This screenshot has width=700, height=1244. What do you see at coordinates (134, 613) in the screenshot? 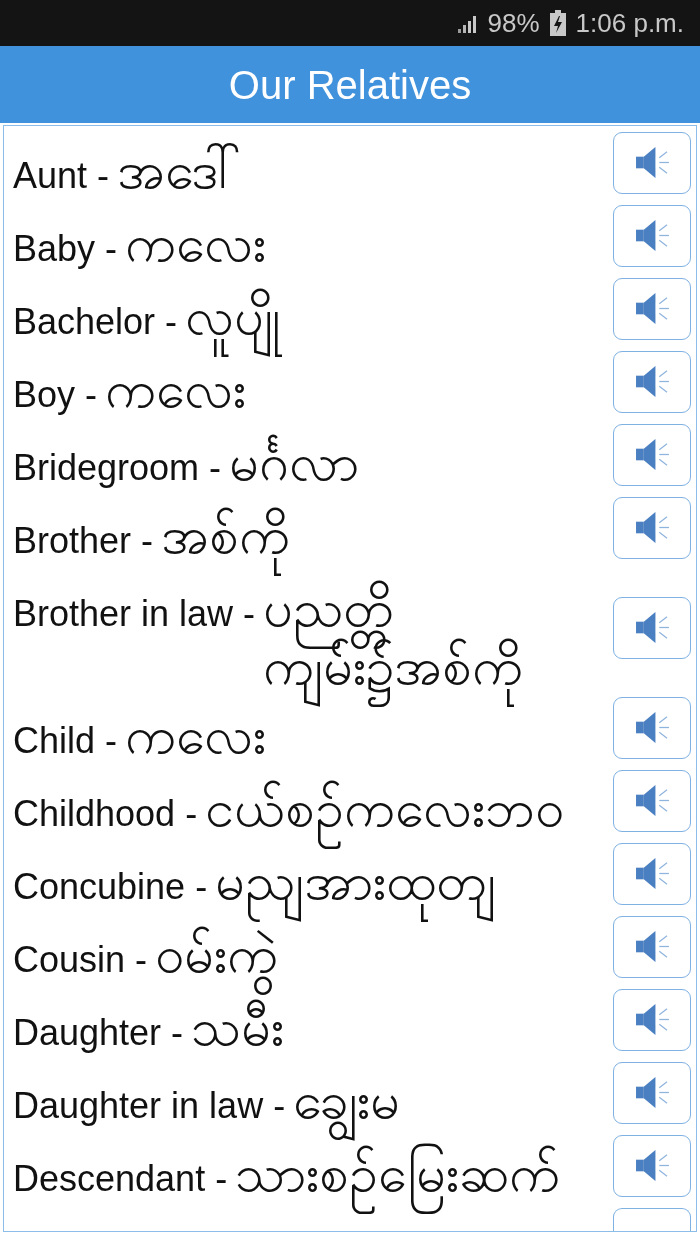
I see `english-term: Brother in law -` at bounding box center [134, 613].